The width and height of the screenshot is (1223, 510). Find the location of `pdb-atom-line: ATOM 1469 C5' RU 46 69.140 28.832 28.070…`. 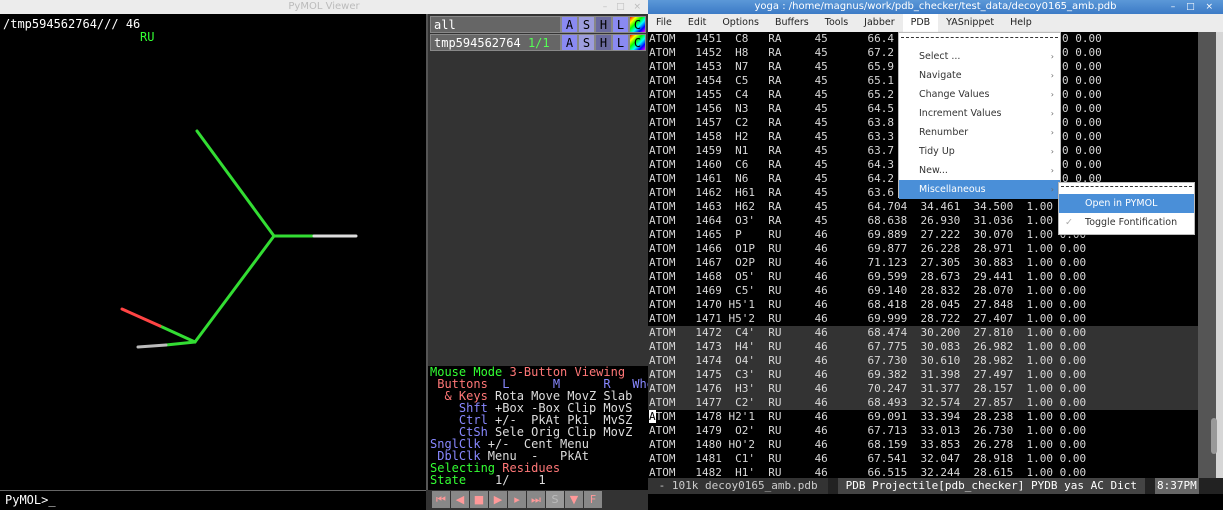

pdb-atom-line: ATOM 1469 C5' RU 46 69.140 28.832 28.070… is located at coordinates (923, 291).